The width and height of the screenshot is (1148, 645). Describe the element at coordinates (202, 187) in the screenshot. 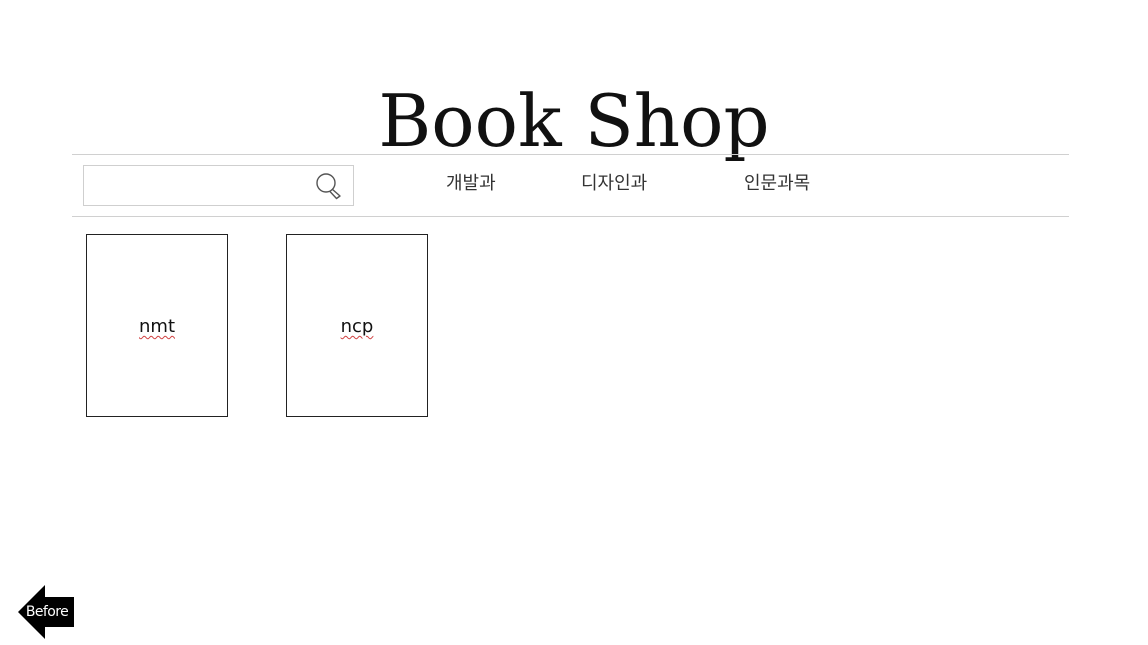

I see `search-input` at that location.